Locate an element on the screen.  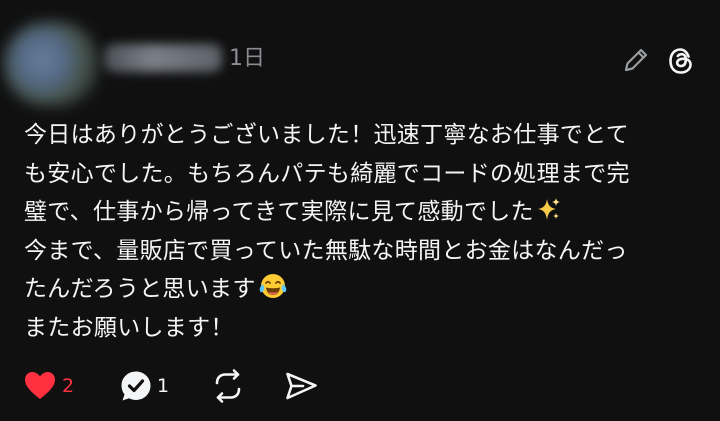
heart-icon is located at coordinates (40, 386).